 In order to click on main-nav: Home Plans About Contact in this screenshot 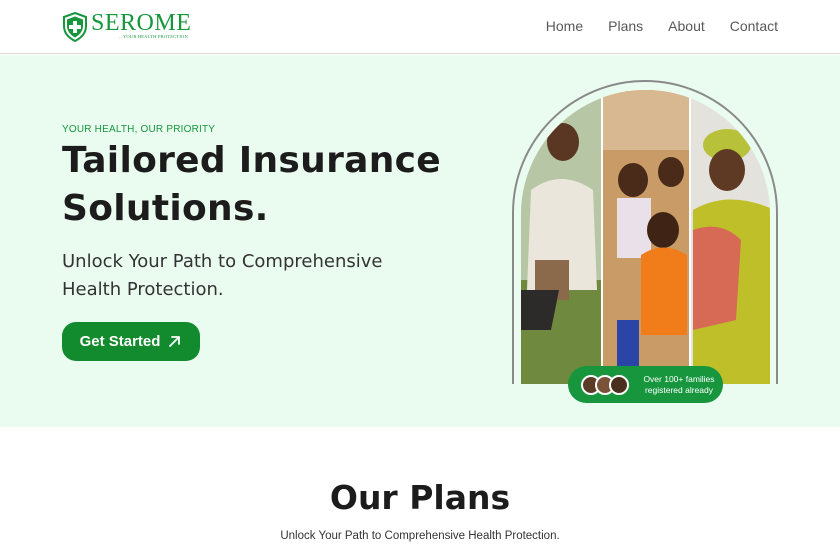, I will do `click(662, 26)`.